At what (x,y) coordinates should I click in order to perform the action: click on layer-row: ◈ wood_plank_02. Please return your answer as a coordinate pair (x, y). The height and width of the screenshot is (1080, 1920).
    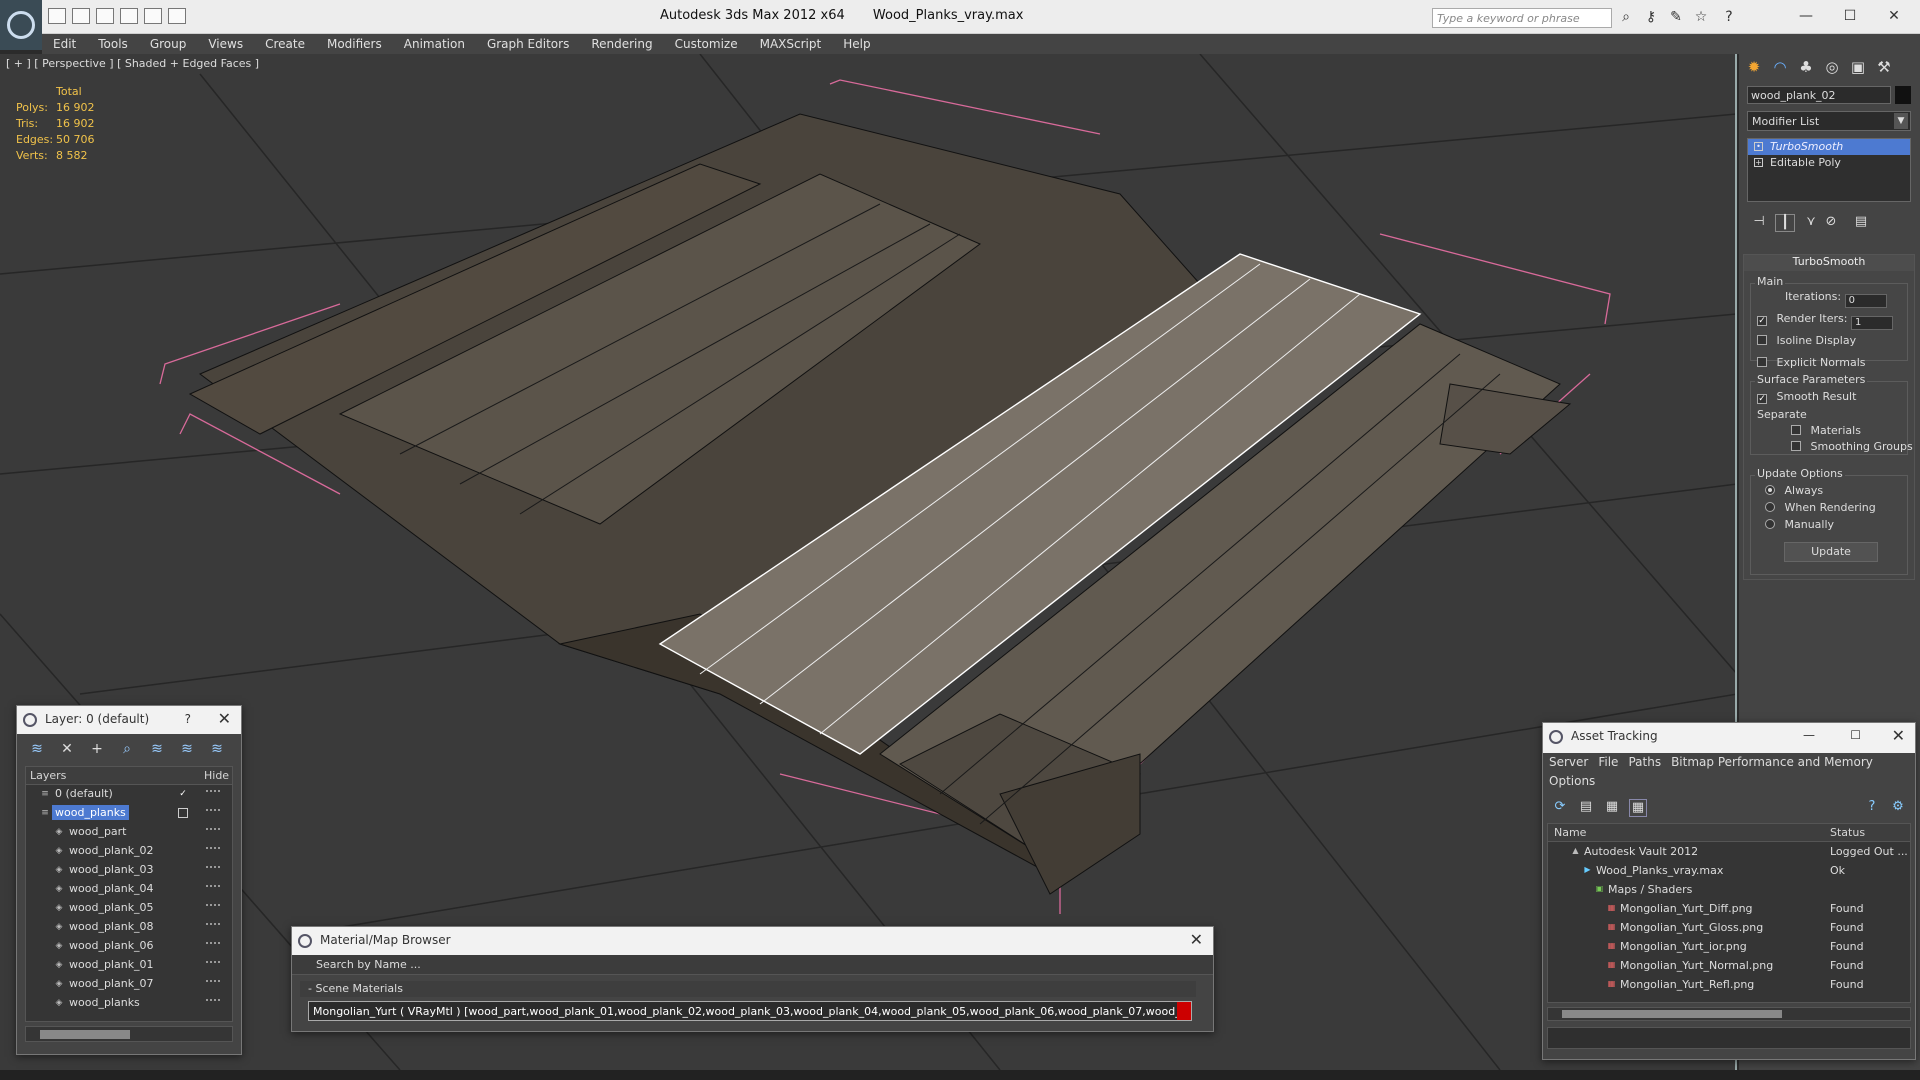
    Looking at the image, I should click on (129, 851).